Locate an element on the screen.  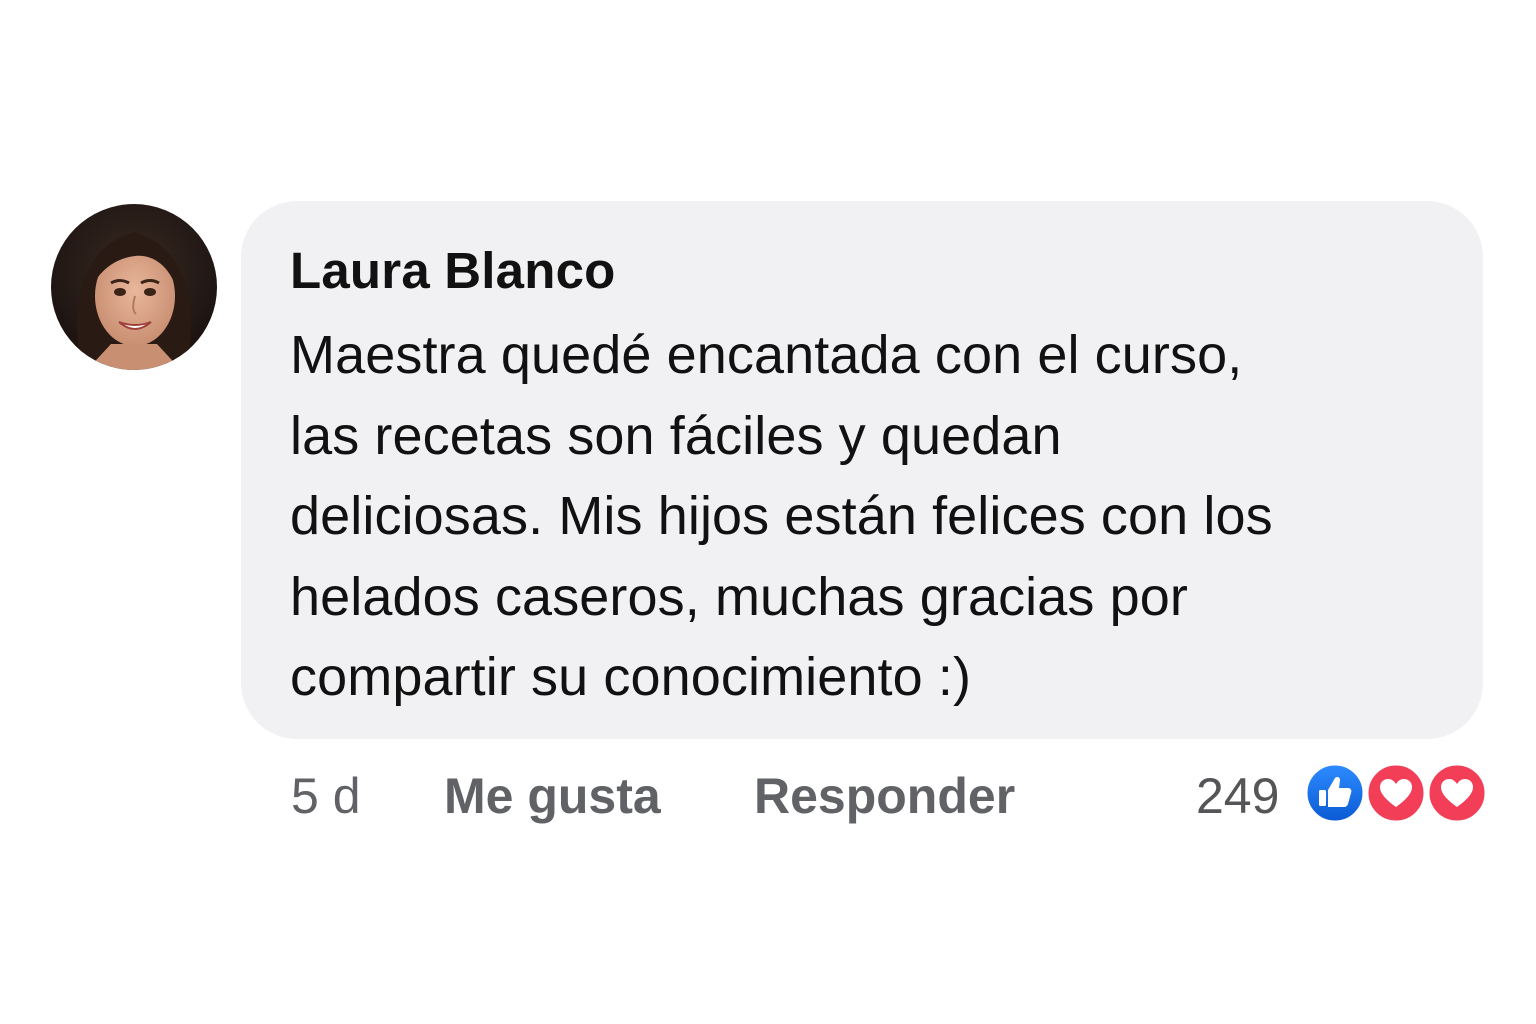
comment-timestamp: 5 d is located at coordinates (326, 796).